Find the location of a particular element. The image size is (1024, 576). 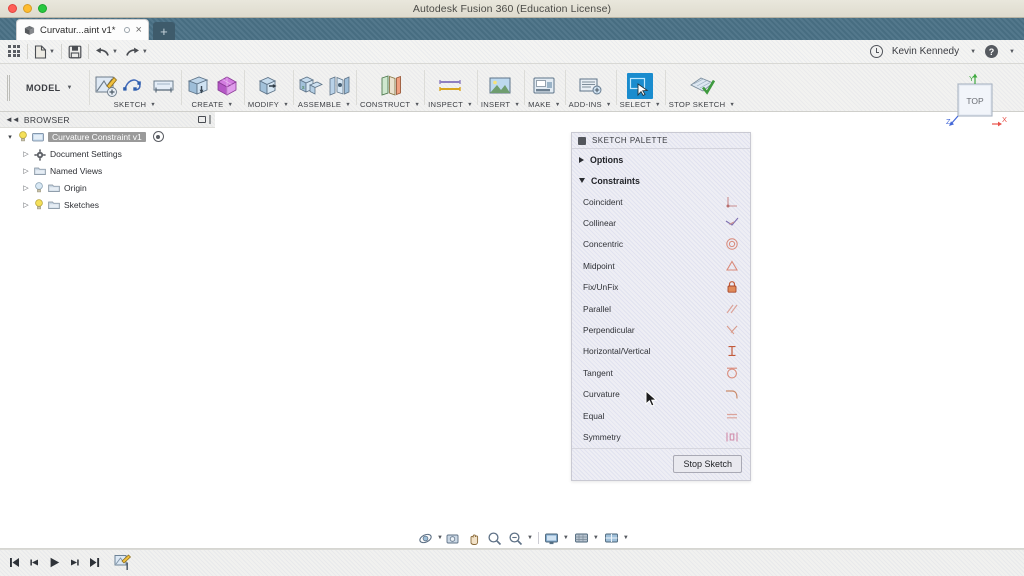

palette-section-constraints: Constraints is located at coordinates (661, 180).